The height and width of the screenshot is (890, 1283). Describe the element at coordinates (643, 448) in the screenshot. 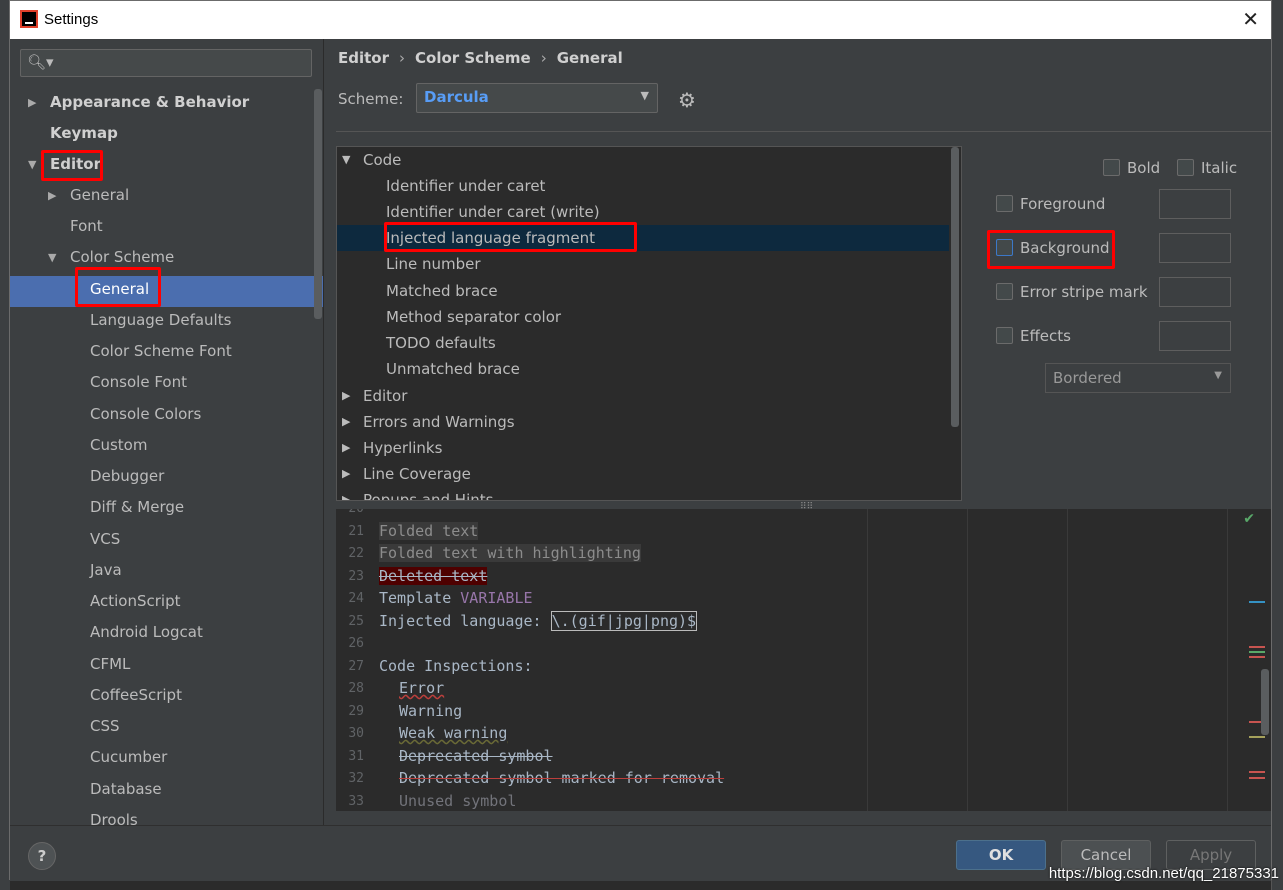

I see `list-item-group: ▶ Hyperlinks` at that location.